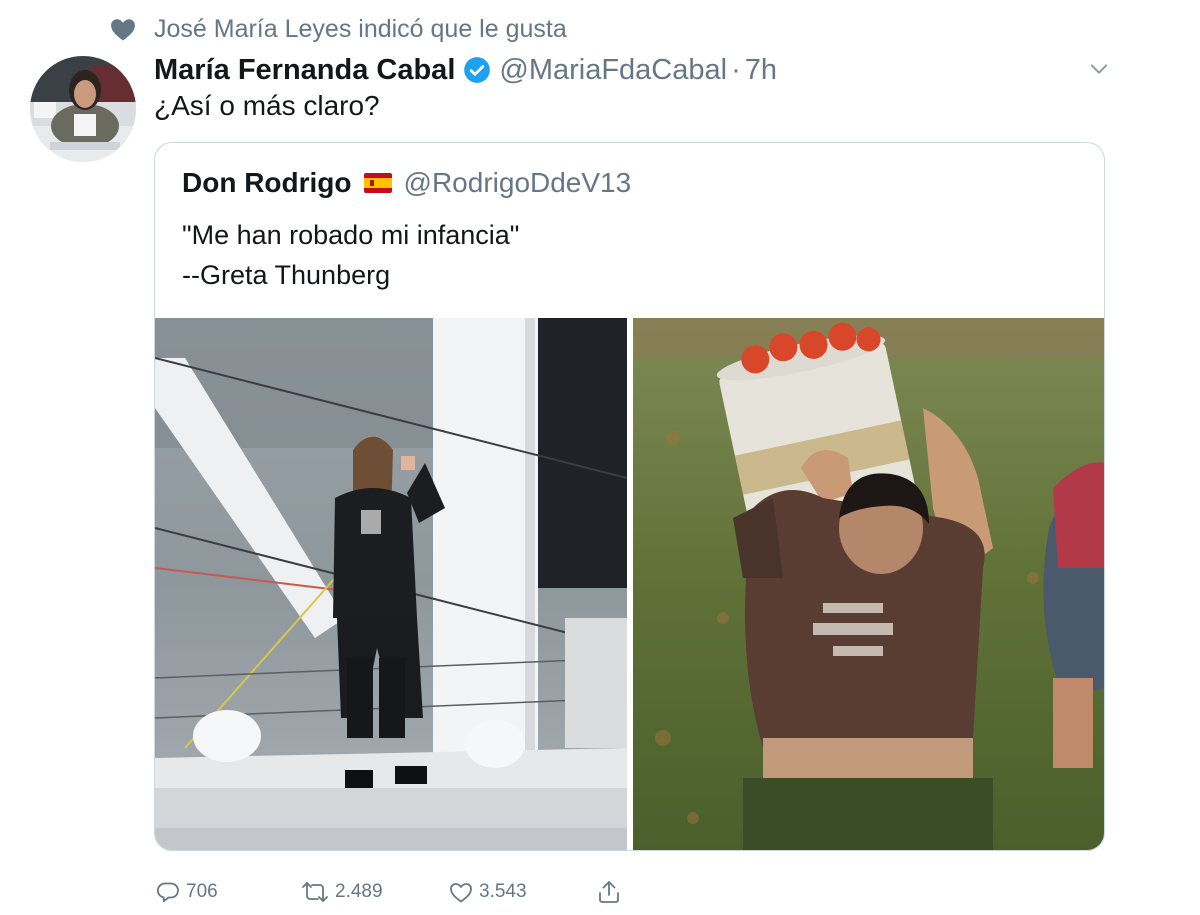 This screenshot has height=915, width=1200. What do you see at coordinates (477, 70) in the screenshot?
I see `verified-badge-icon` at bounding box center [477, 70].